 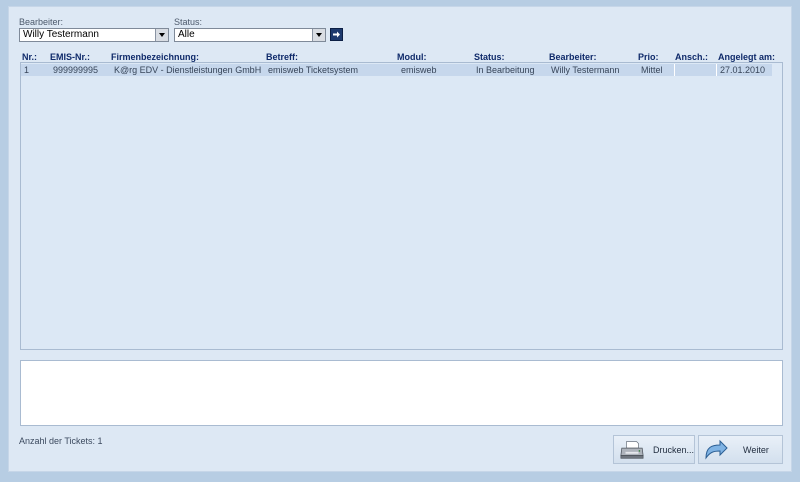 What do you see at coordinates (27, 70) in the screenshot?
I see `cell-nr: 1` at bounding box center [27, 70].